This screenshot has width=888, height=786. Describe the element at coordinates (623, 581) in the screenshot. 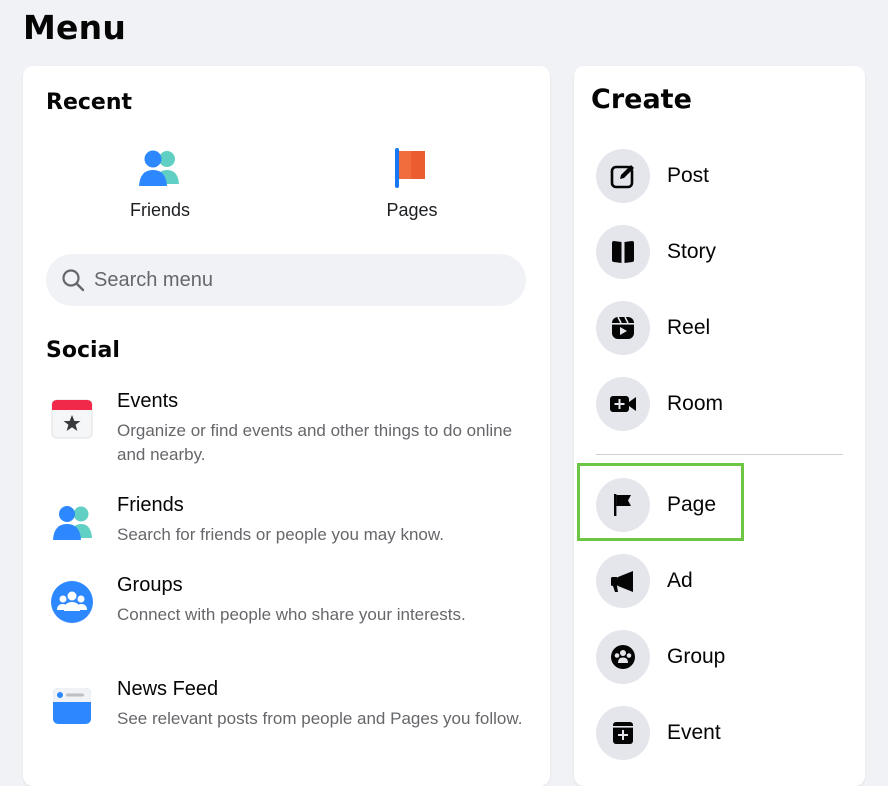

I see `megaphone-icon` at that location.